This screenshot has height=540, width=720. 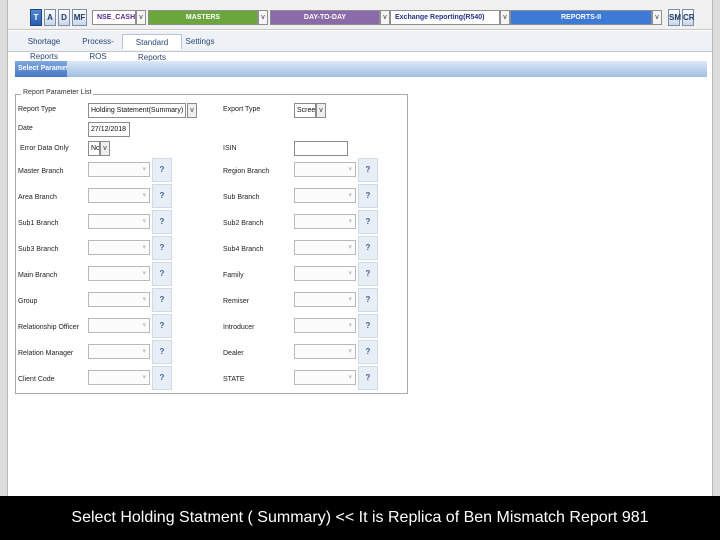 I want to click on dealer-lookup-button: ?, so click(x=368, y=352).